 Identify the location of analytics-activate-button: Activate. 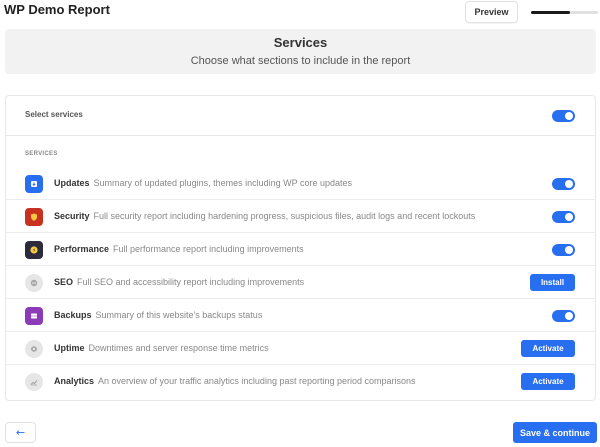
(548, 381).